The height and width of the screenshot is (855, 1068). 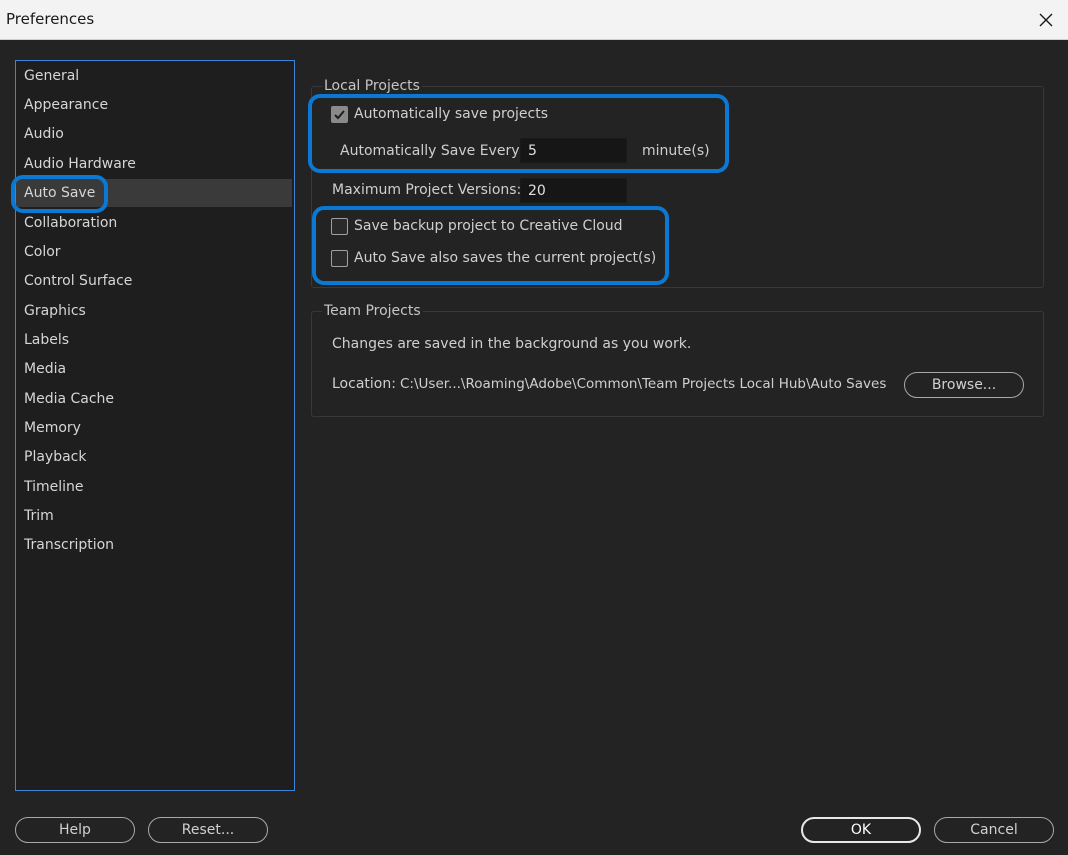 I want to click on sidebar-item-audio-hardware: Audio Hardware, so click(x=154, y=164).